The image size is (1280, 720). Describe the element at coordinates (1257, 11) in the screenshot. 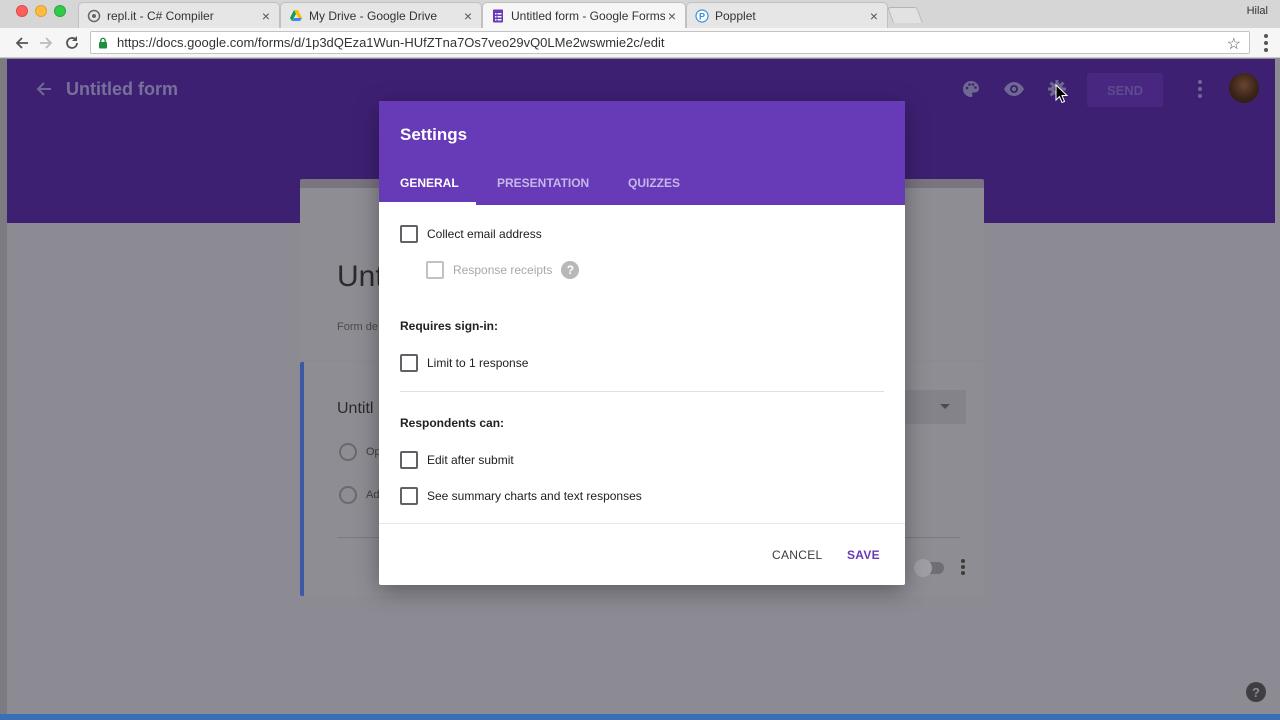

I see `browser-profile-name: Hilal` at that location.